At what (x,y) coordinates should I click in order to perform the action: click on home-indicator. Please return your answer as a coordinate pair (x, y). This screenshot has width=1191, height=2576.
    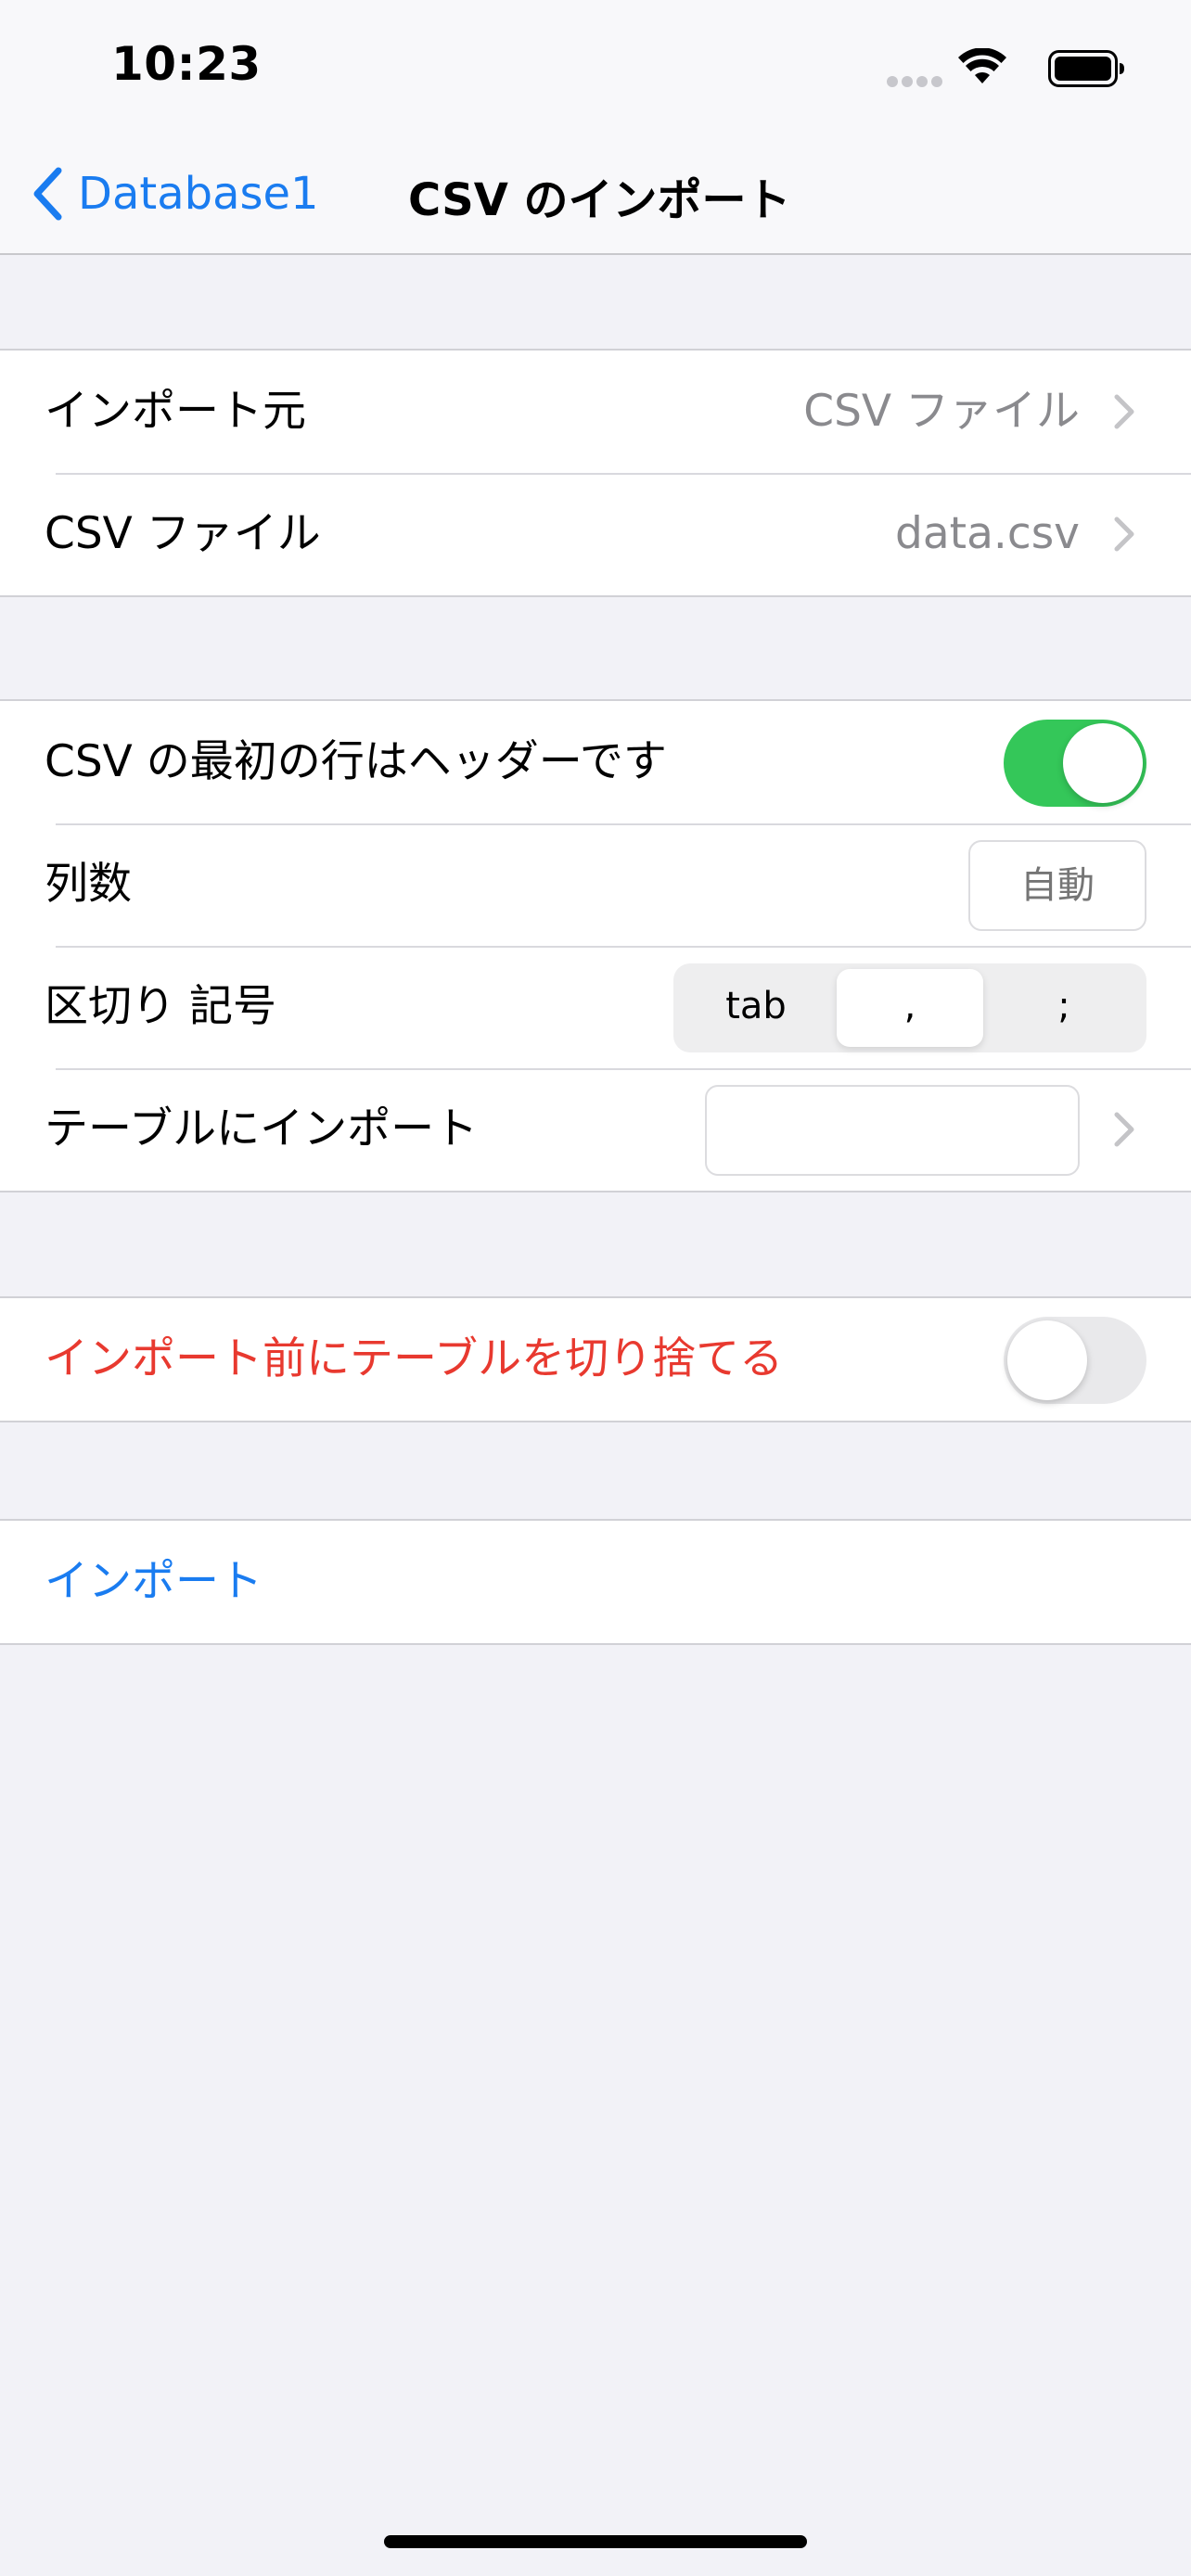
    Looking at the image, I should click on (595, 2541).